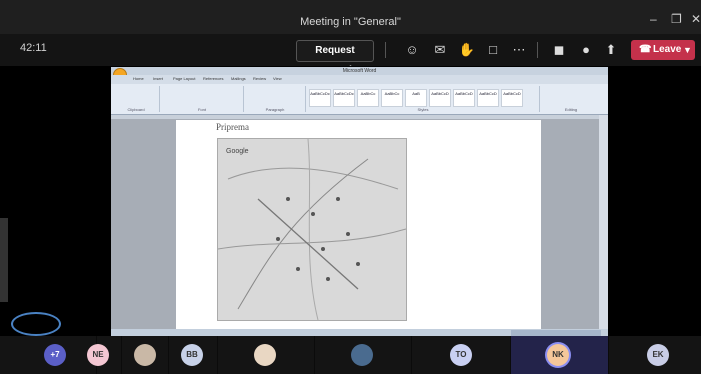  I want to click on ribbon-group-label: Font, so click(201, 109).